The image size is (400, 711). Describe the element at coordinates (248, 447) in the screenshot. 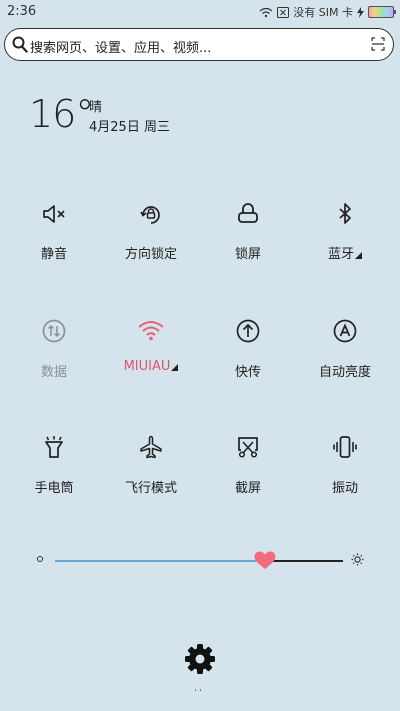

I see `screenshot-icon` at that location.